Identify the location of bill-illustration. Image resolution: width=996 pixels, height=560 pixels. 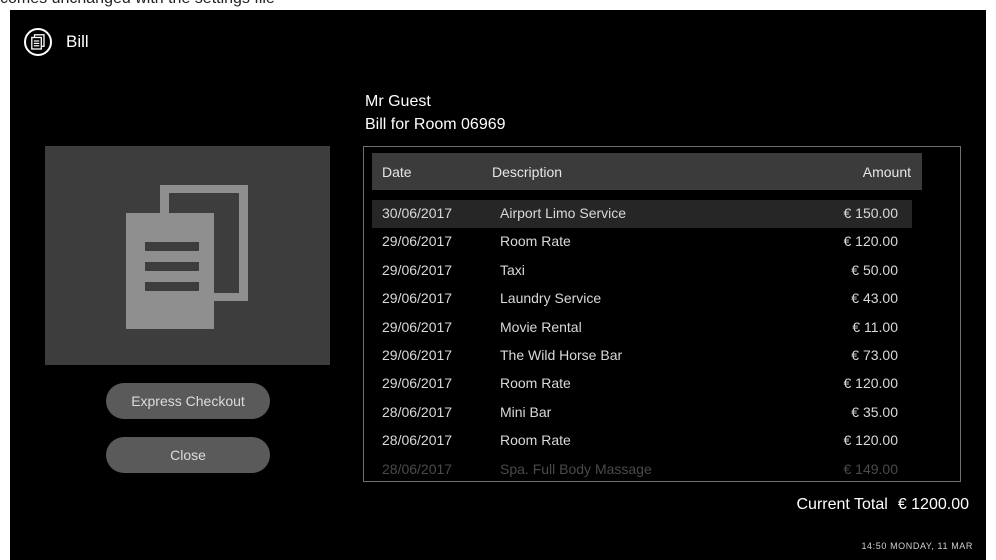
(187, 255).